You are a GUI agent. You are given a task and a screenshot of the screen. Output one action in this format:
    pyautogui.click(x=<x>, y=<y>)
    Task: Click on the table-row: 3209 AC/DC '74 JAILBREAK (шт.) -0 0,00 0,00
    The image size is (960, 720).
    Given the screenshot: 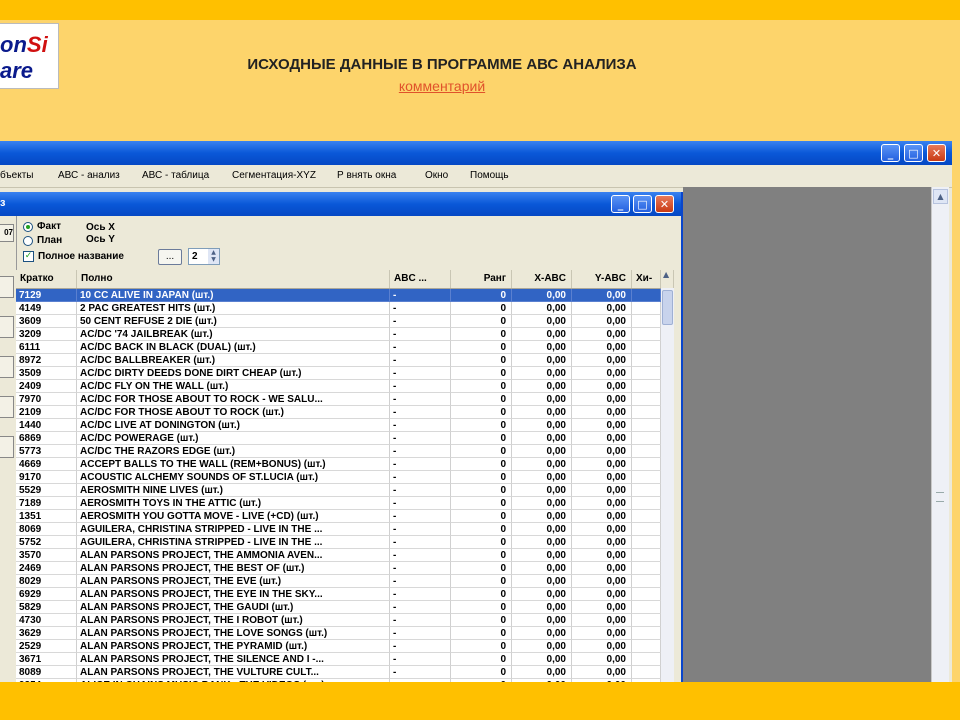 What is the action you would take?
    pyautogui.click(x=338, y=334)
    